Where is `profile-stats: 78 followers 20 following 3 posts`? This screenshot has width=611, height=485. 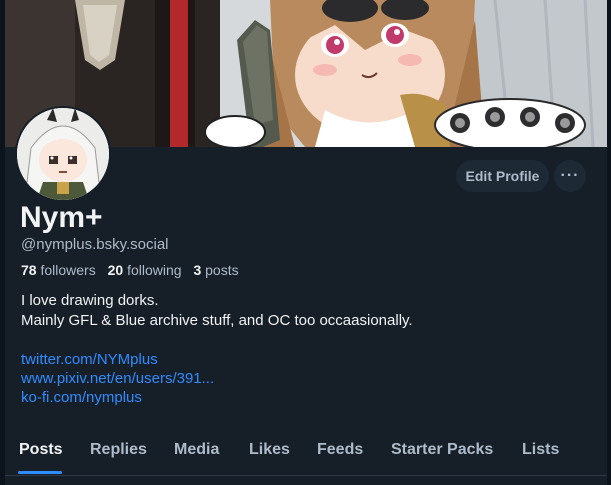 profile-stats: 78 followers 20 following 3 posts is located at coordinates (130, 270).